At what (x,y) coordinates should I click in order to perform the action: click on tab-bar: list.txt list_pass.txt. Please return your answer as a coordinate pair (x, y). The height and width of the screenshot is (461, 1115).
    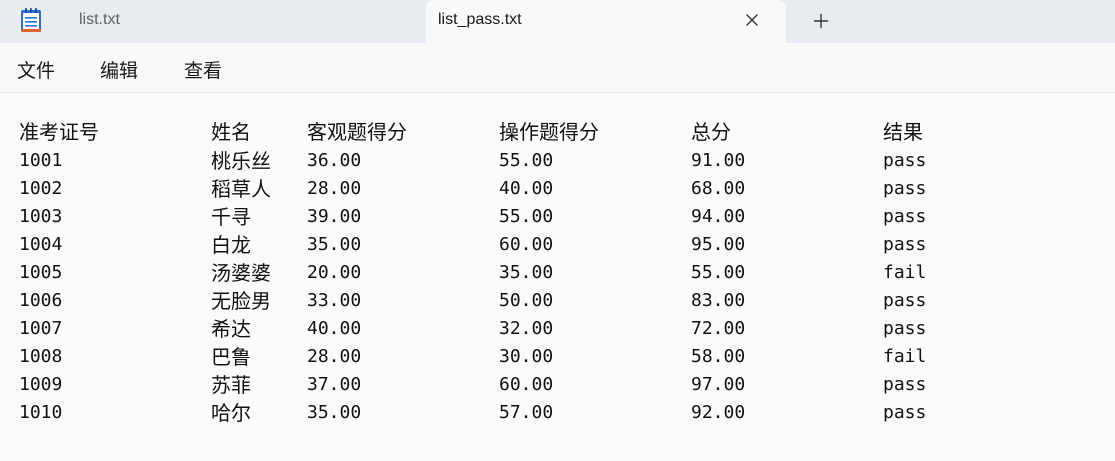
    Looking at the image, I should click on (557, 21).